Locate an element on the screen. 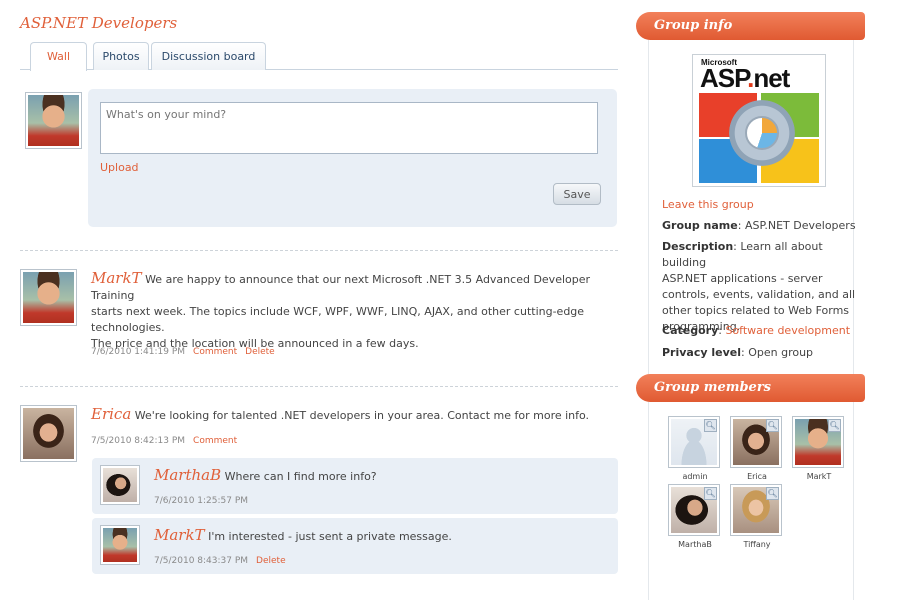  description-text: ASP.NET applications - server is located at coordinates (742, 278).